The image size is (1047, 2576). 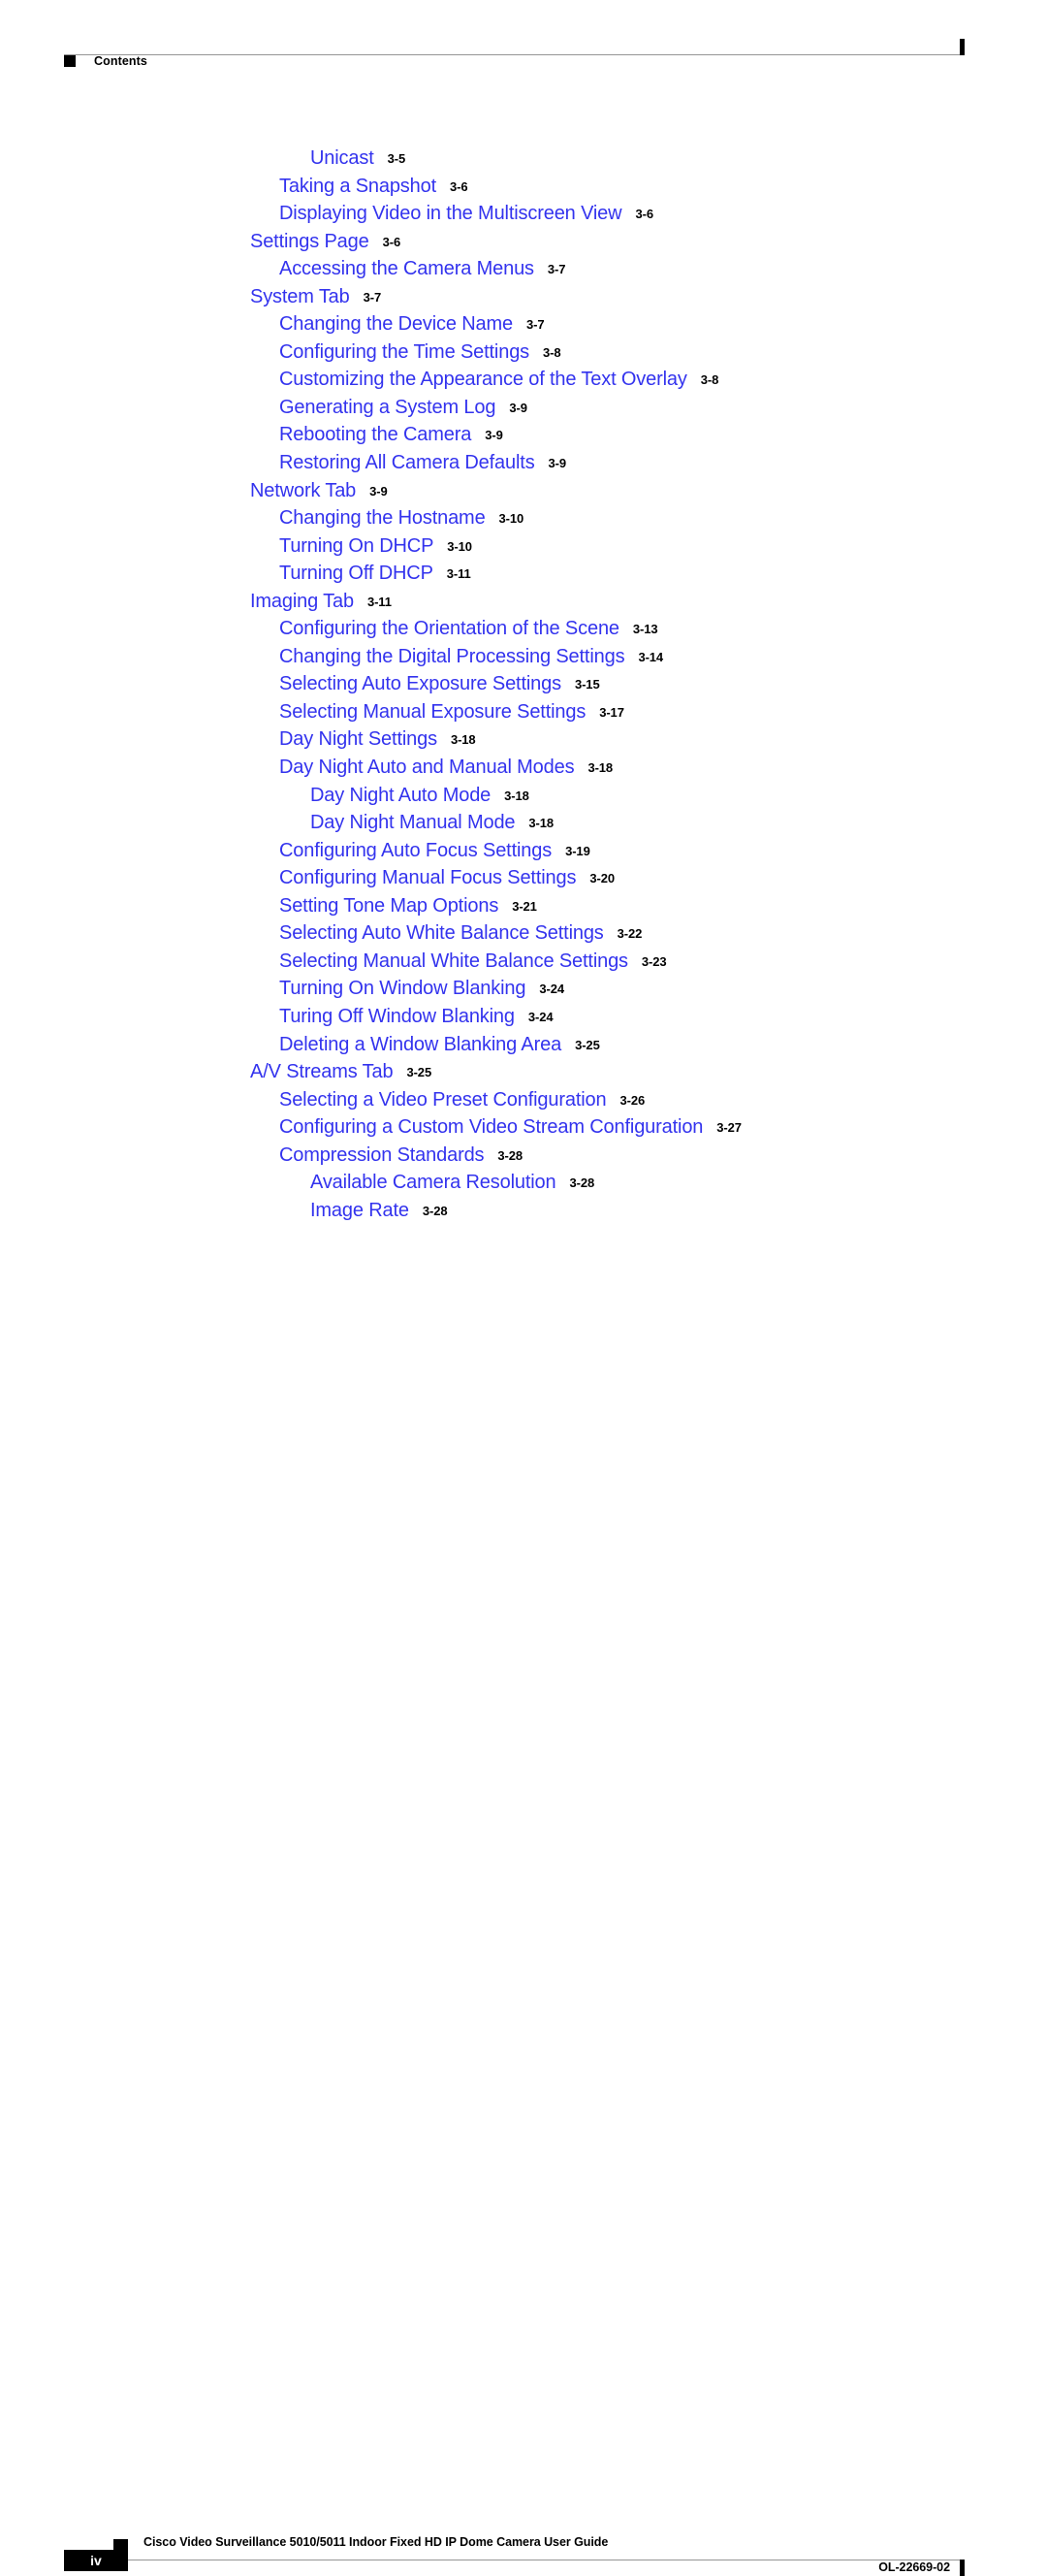 What do you see at coordinates (510, 1155) in the screenshot?
I see `toc-entry-page-number: 3-28` at bounding box center [510, 1155].